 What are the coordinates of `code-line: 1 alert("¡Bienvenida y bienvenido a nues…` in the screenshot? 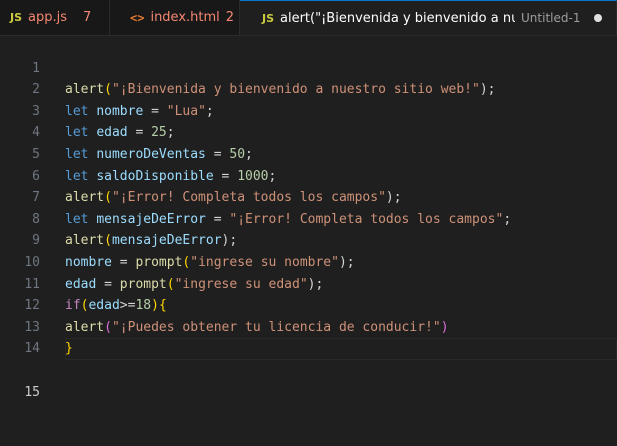 It's located at (308, 67).